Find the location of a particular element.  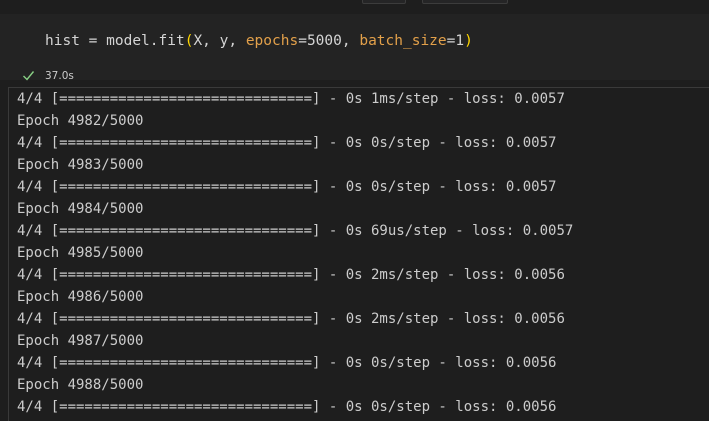

code-args: X, y, is located at coordinates (219, 41).